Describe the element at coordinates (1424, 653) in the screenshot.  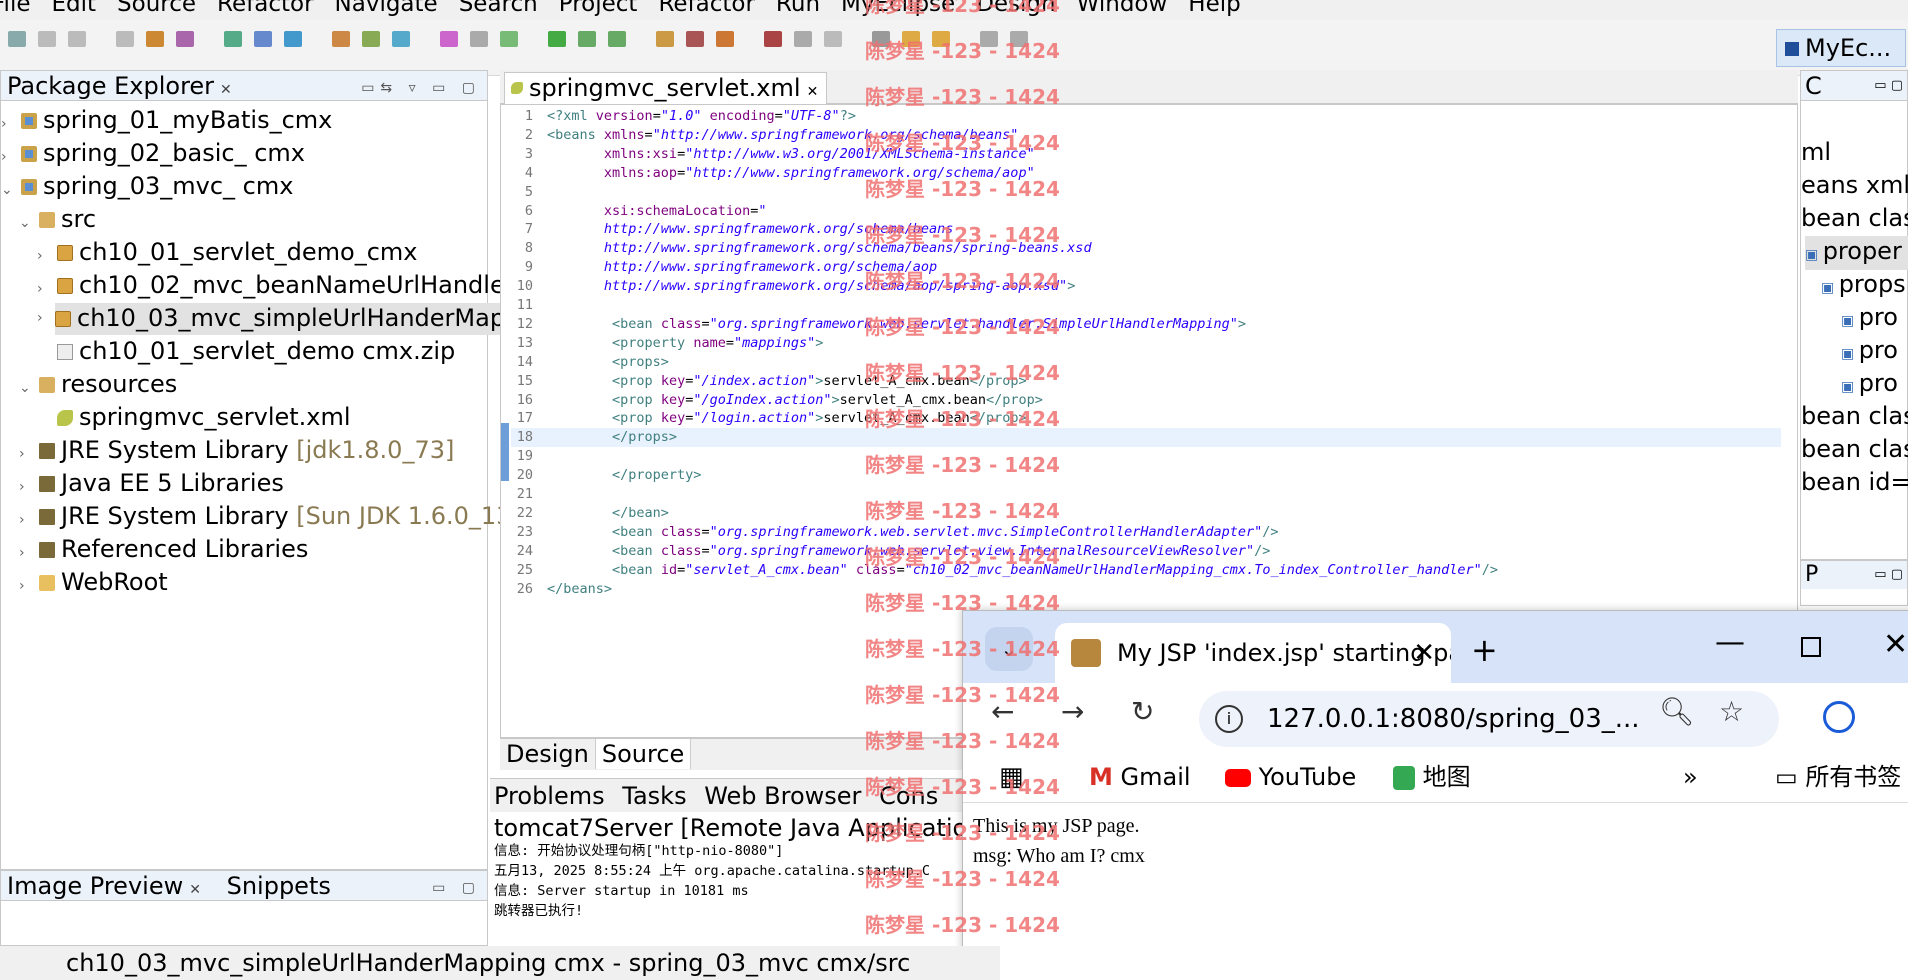
I see `close-tab-icon: ✕` at that location.